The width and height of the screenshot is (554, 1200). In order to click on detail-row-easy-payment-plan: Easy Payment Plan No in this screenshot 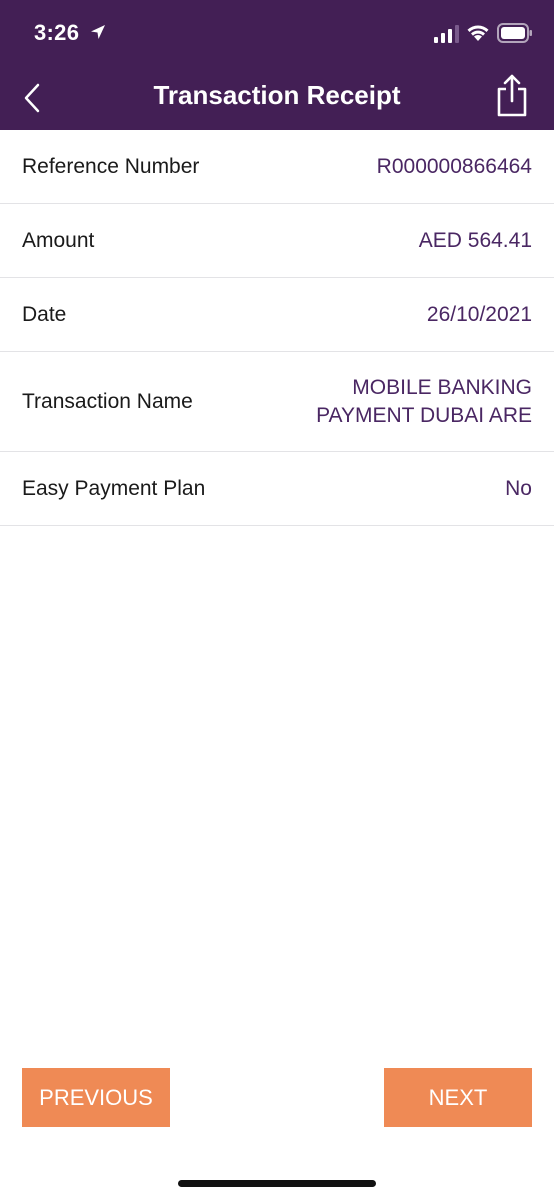, I will do `click(277, 489)`.